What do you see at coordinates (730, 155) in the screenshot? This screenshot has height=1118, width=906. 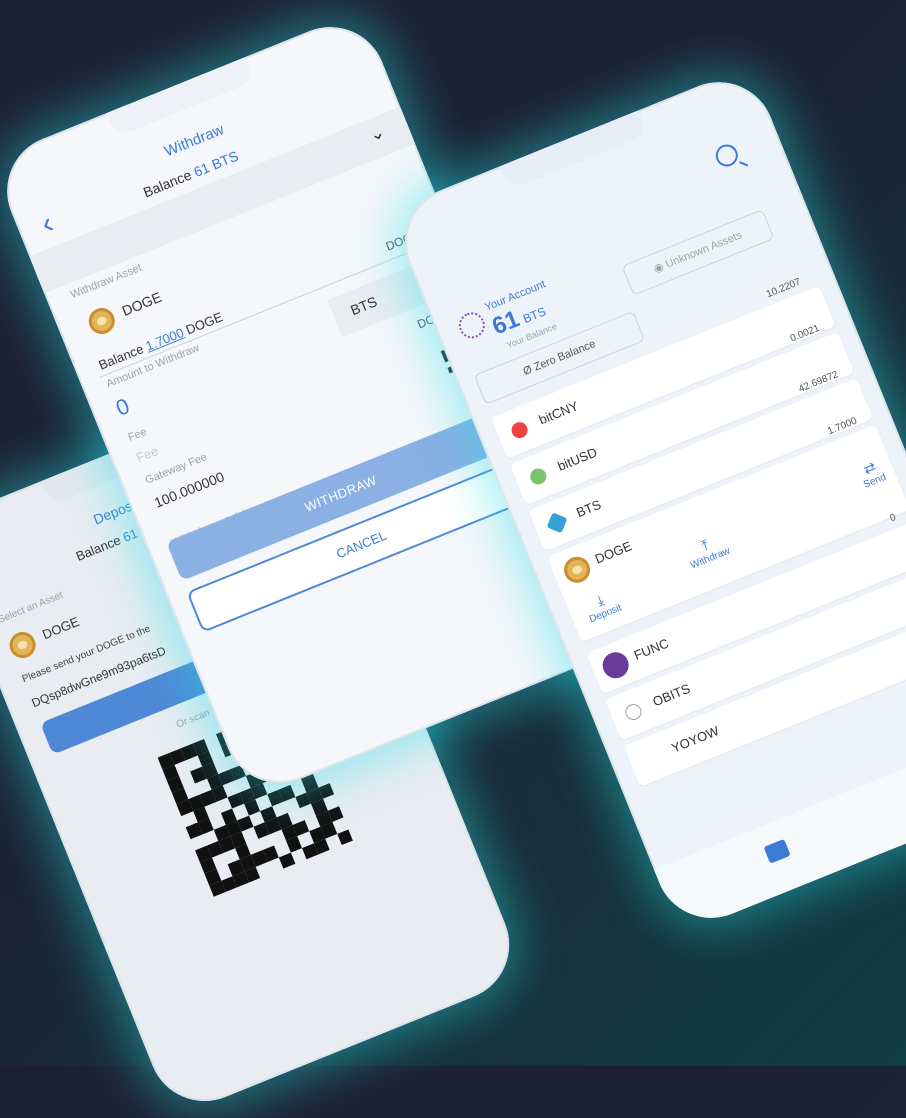 I see `search-icon` at bounding box center [730, 155].